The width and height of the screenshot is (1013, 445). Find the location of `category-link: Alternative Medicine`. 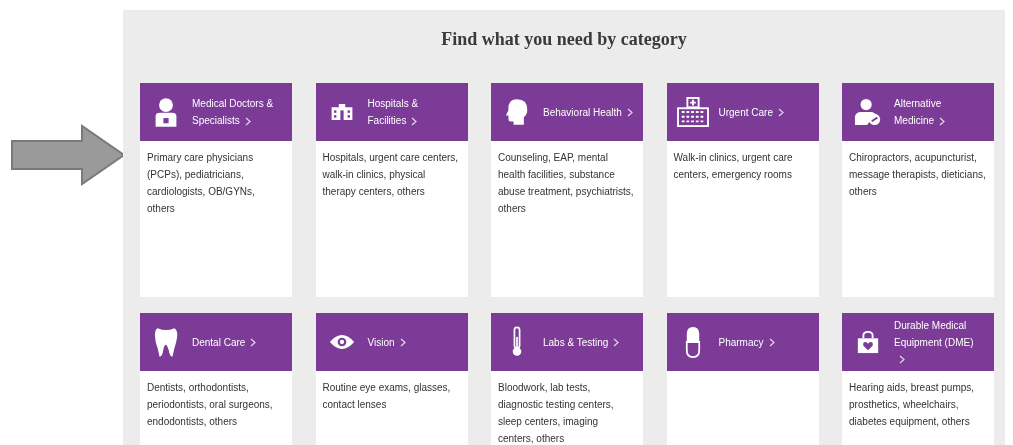

category-link: Alternative Medicine is located at coordinates (918, 112).